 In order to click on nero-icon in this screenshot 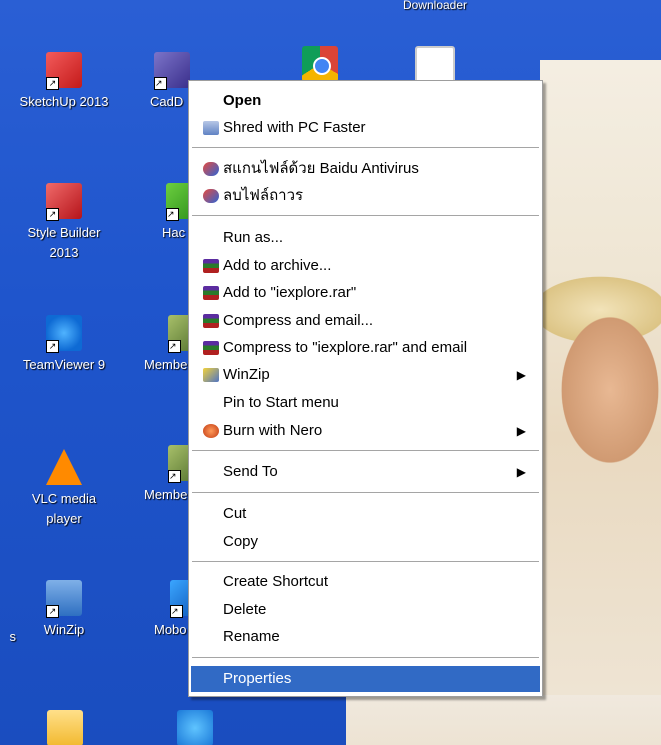, I will do `click(211, 431)`.